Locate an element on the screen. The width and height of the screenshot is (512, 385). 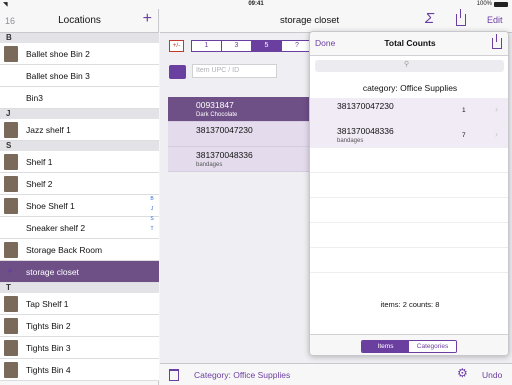
index-letter: J is located at coordinates (152, 209).